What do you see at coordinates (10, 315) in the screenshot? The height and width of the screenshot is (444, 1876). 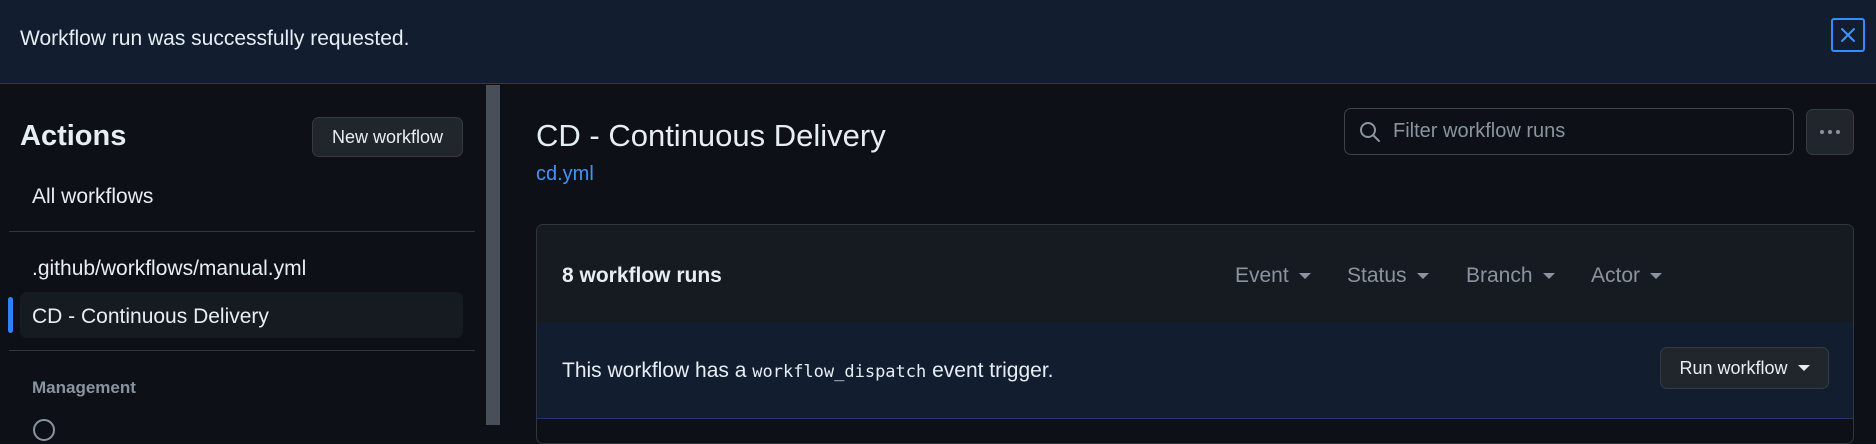 I see `active-indicator` at bounding box center [10, 315].